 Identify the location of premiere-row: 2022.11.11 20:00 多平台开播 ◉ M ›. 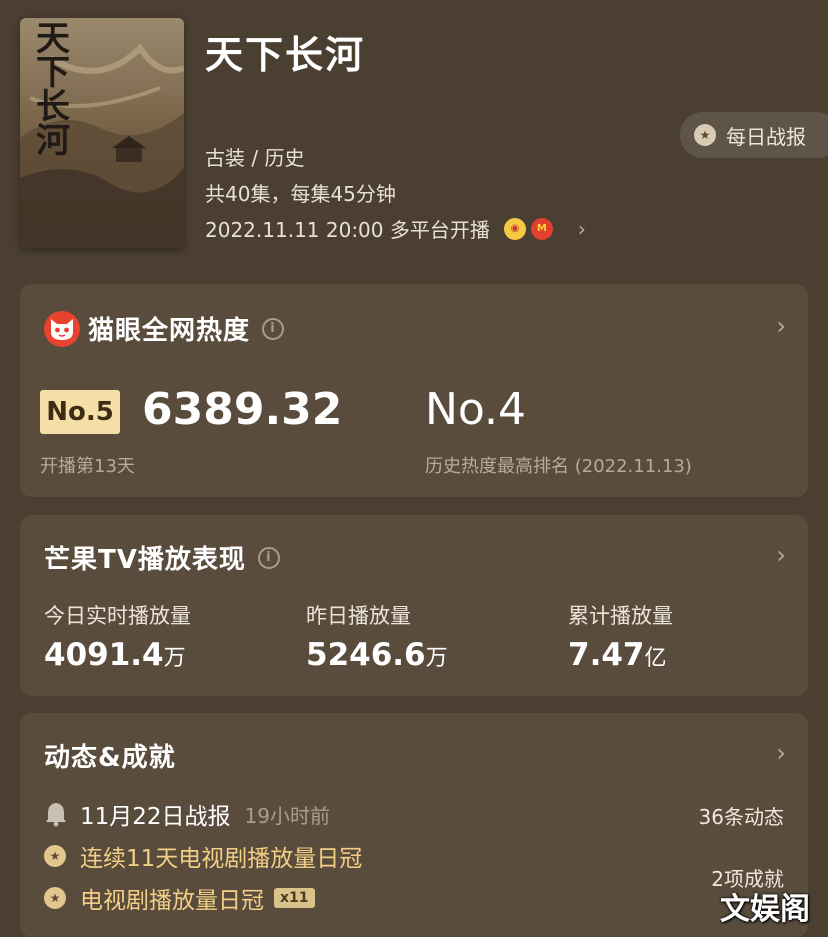
(395, 228).